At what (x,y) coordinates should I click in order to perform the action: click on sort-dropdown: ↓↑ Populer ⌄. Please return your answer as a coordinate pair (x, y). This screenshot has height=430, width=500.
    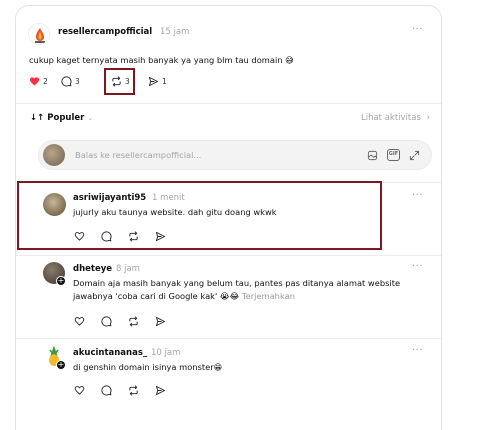
    Looking at the image, I should click on (61, 118).